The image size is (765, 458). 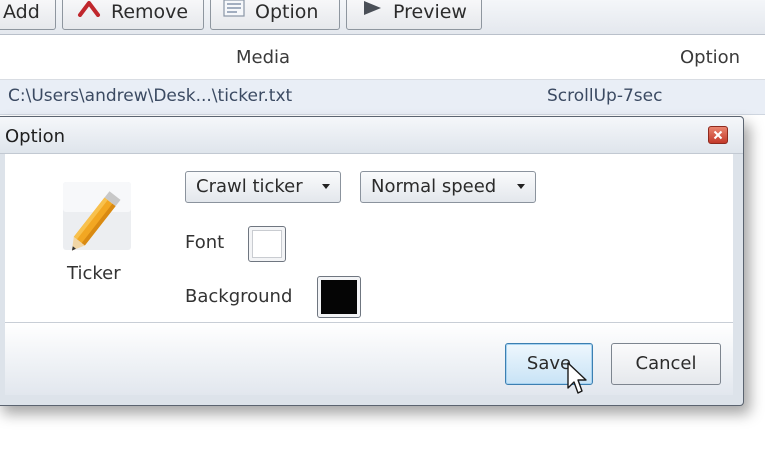 I want to click on speed-value: Normal speed, so click(x=434, y=186).